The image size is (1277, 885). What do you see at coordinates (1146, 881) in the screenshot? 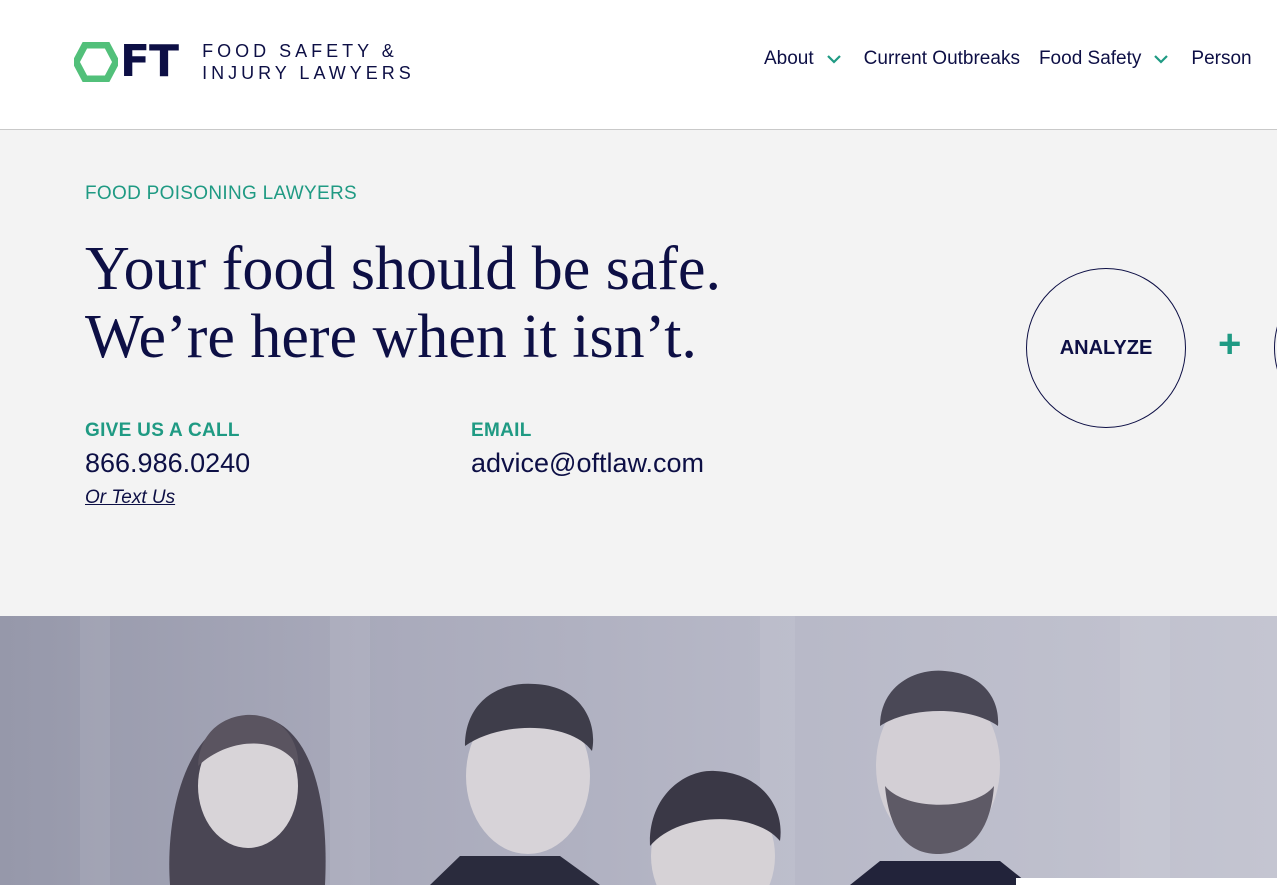
I see `overlay-card-edge` at bounding box center [1146, 881].